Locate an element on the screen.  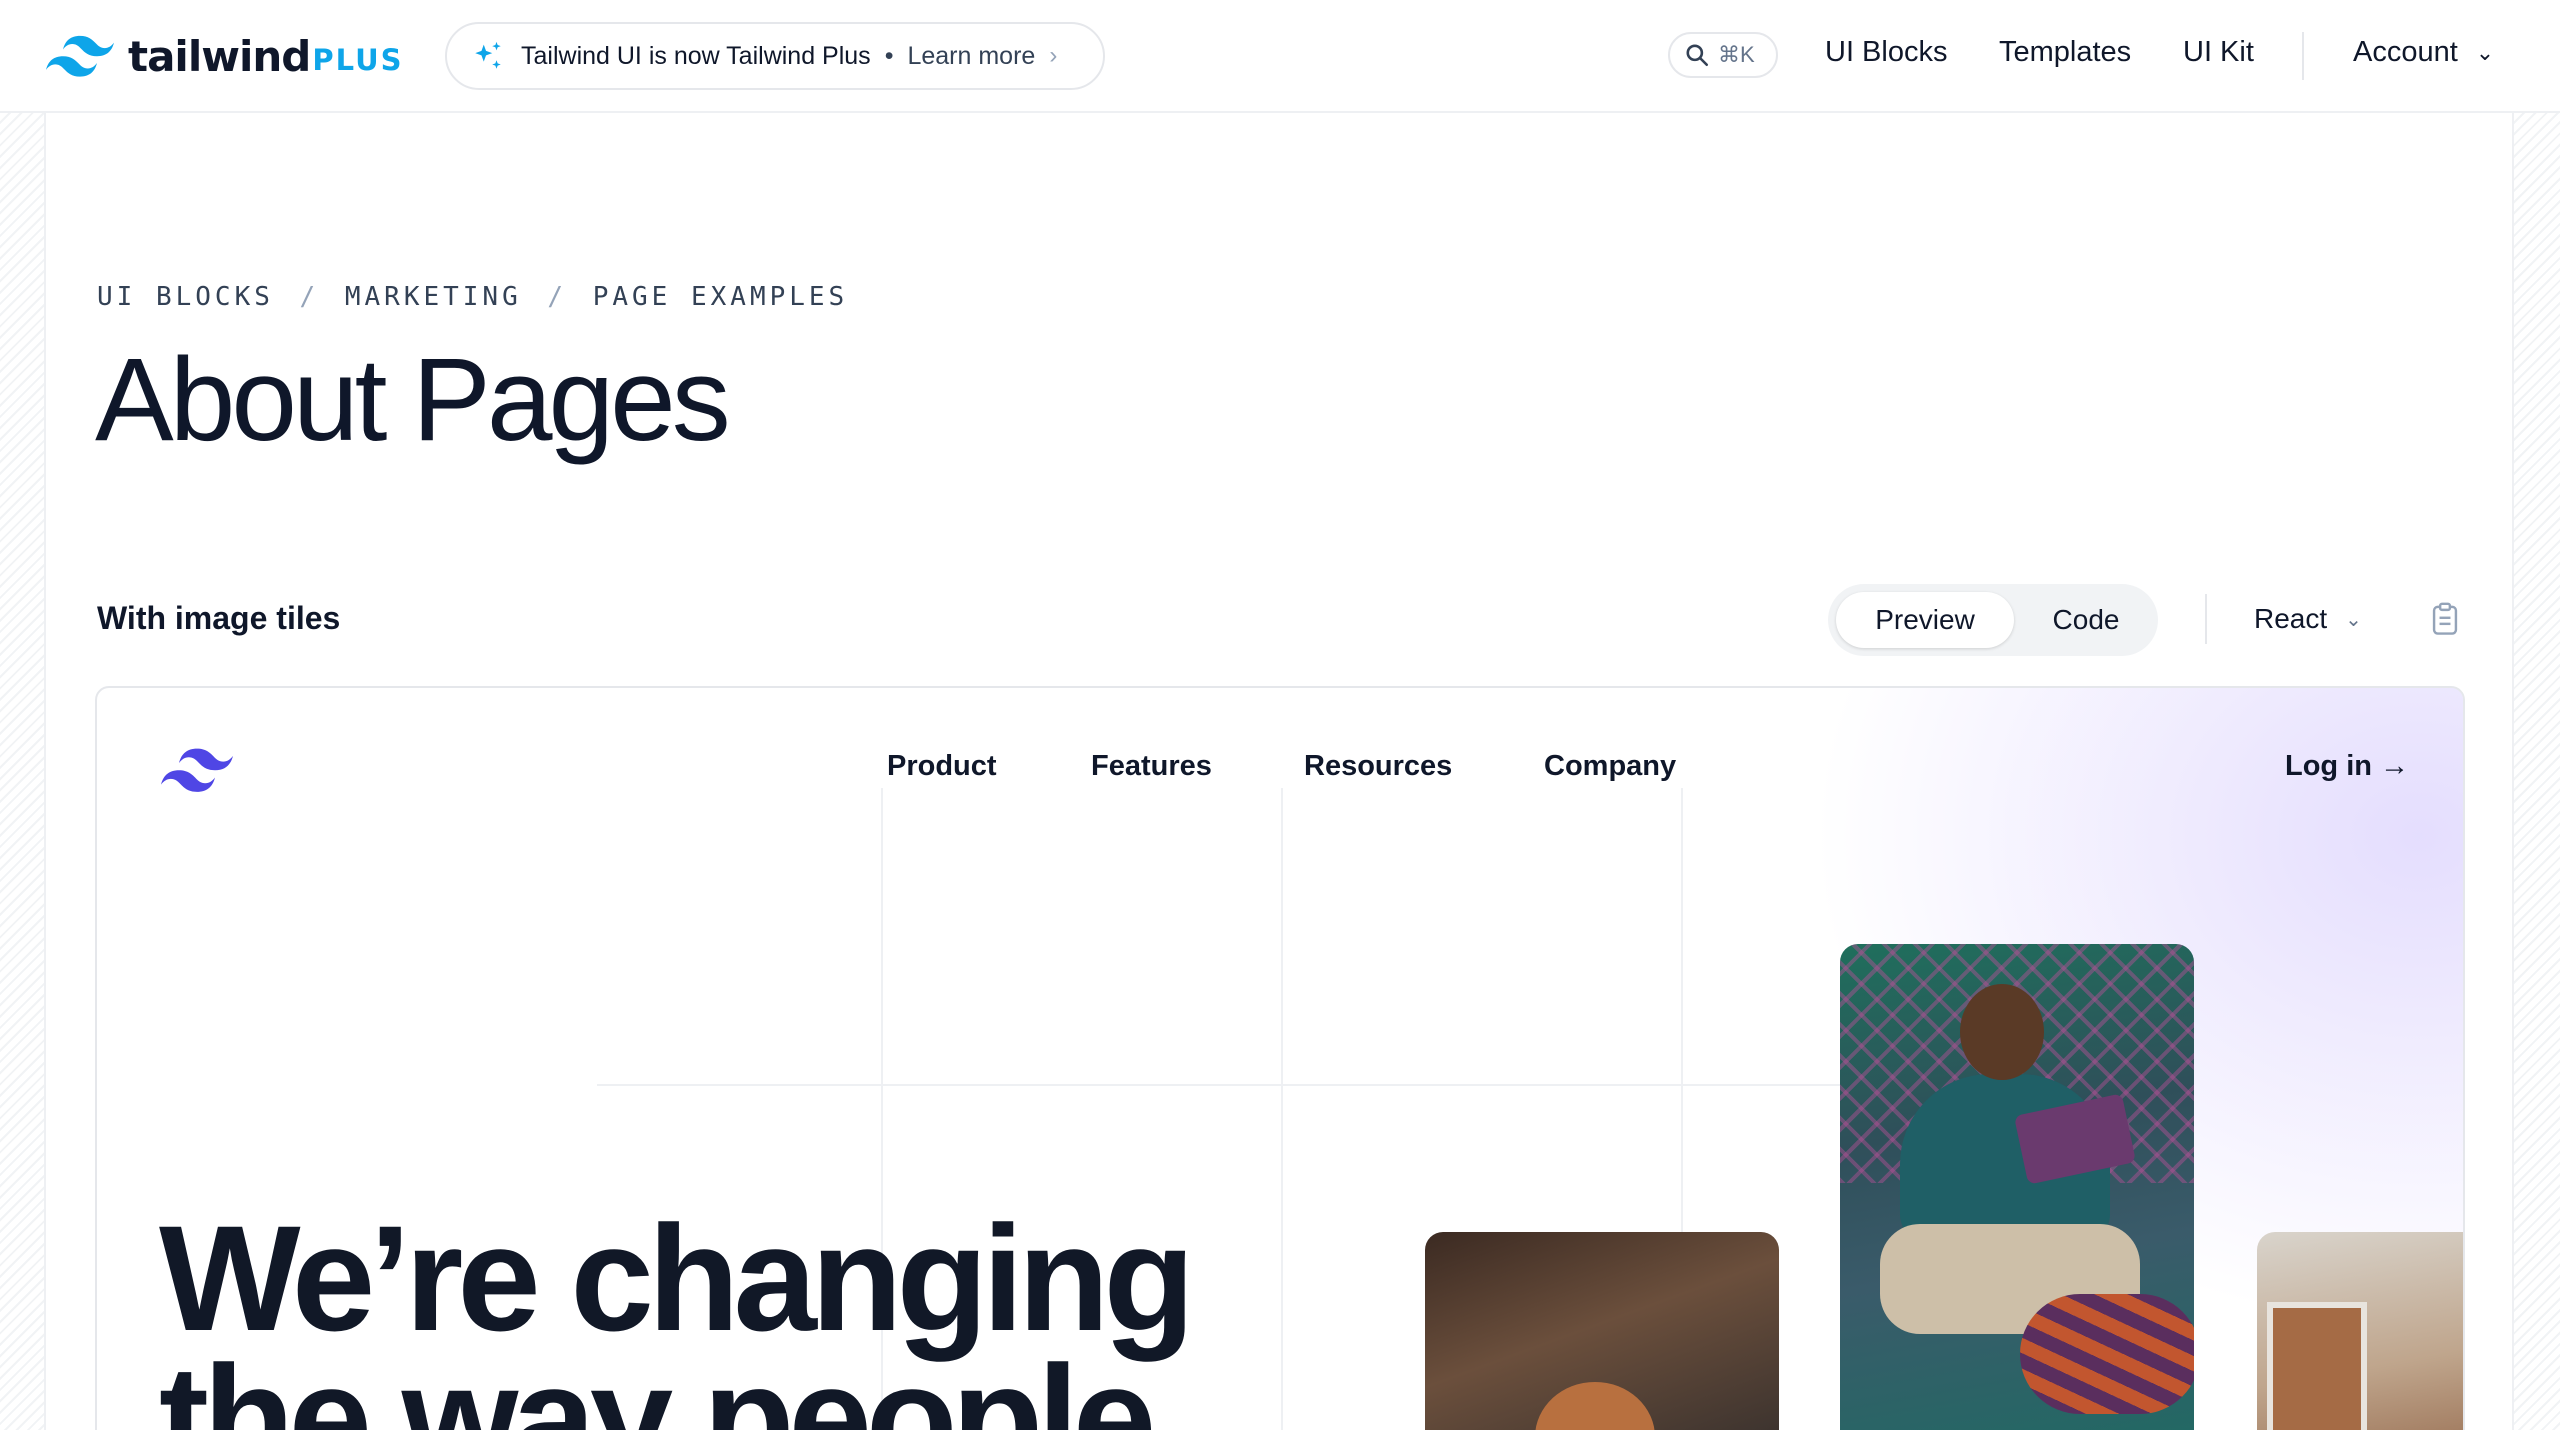
announcement-text: Tailwind UI is now Tailwind Plus is located at coordinates (696, 55).